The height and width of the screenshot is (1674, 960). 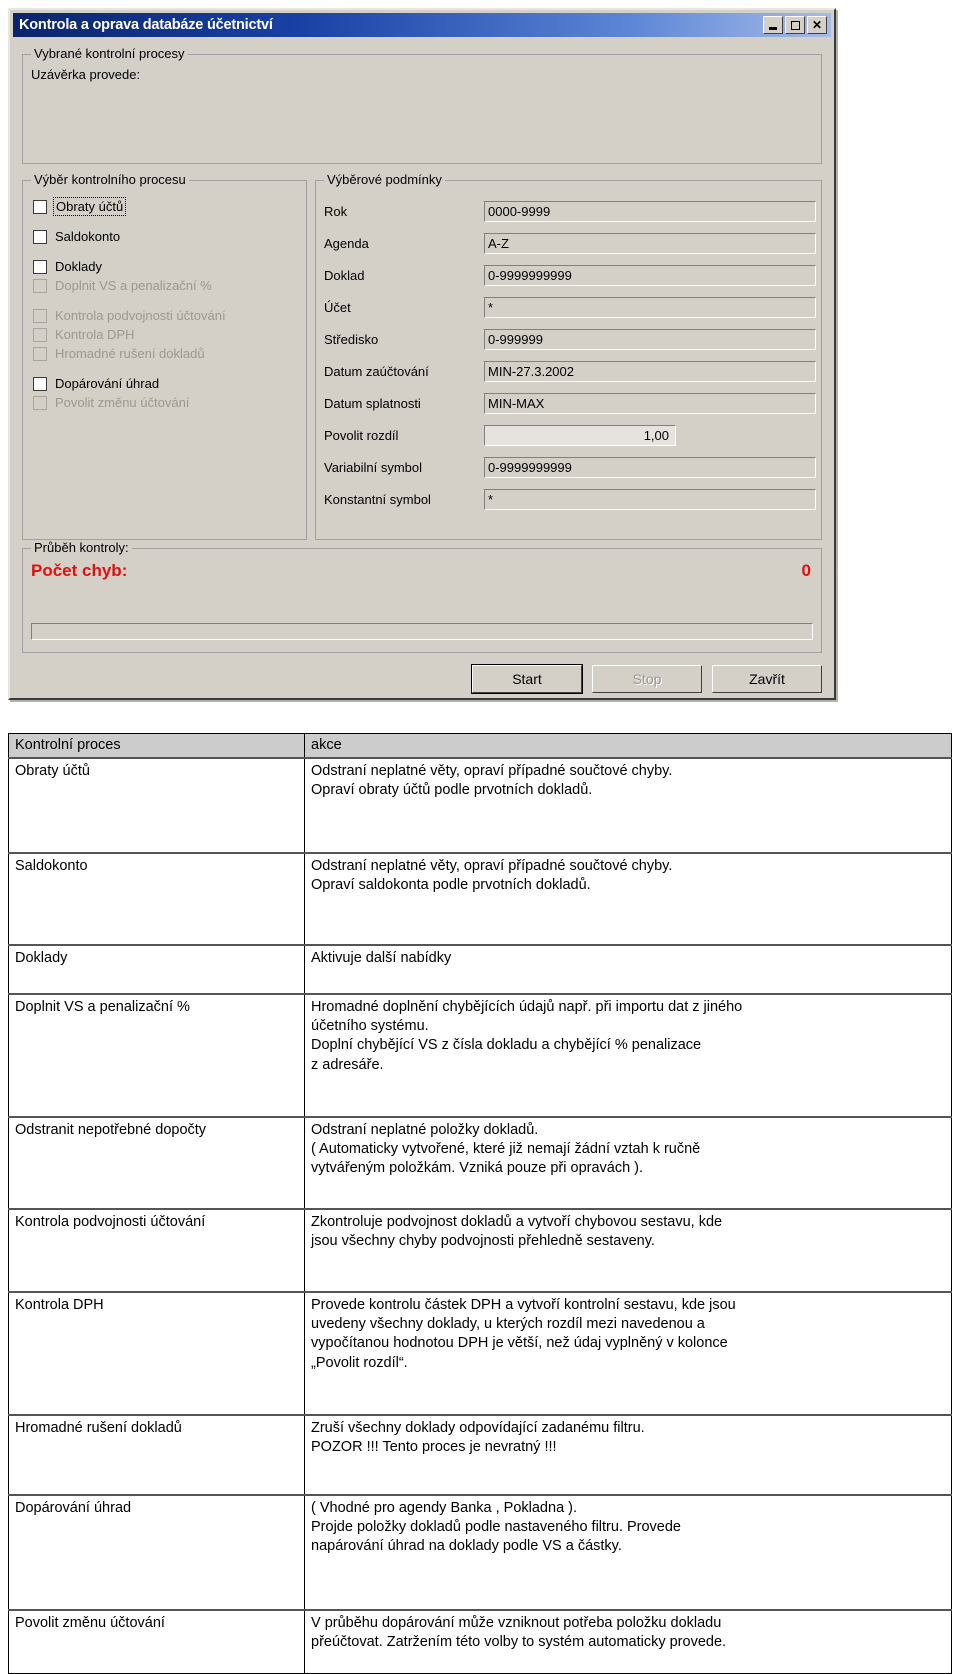 I want to click on filter-field-label: Doklad, so click(x=344, y=275).